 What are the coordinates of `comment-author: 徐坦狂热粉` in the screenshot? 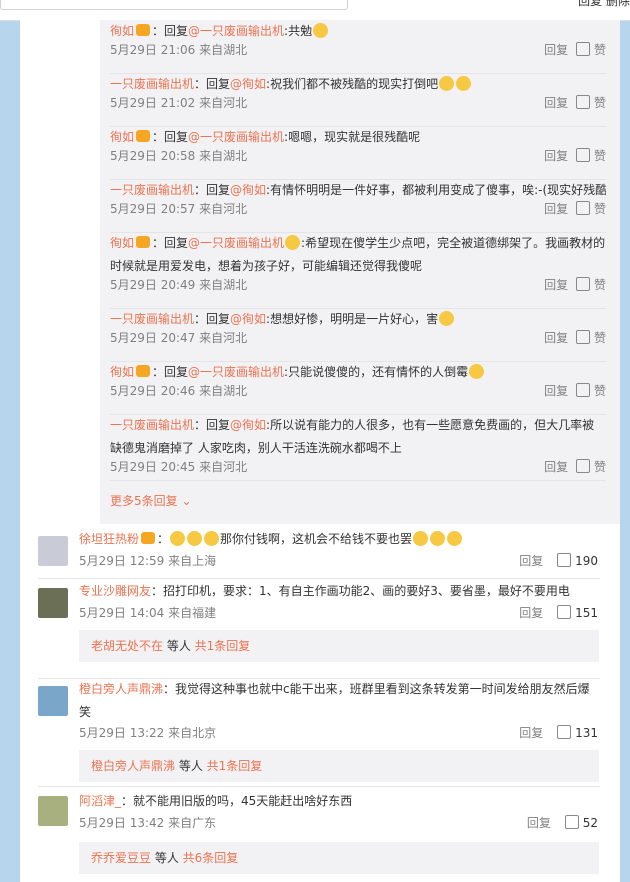 It's located at (109, 539).